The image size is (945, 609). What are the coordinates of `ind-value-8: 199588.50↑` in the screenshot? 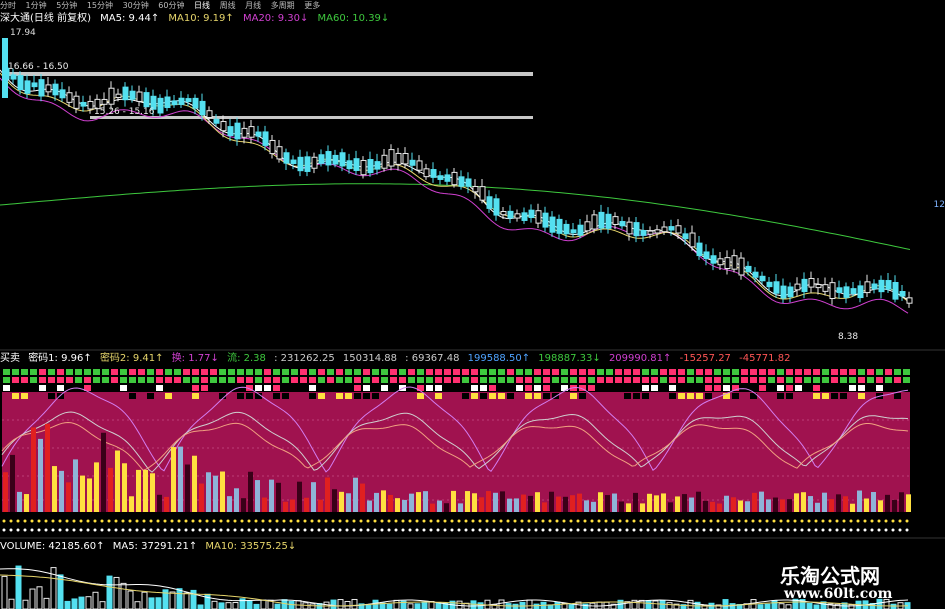 It's located at (499, 358).